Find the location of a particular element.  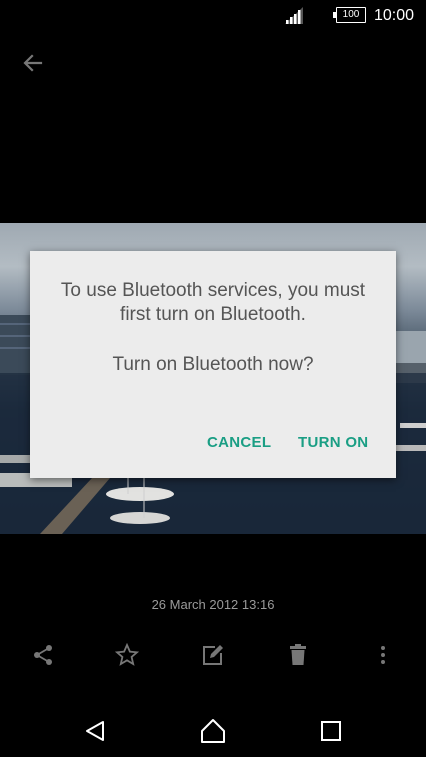

cancel-button: CANCEL is located at coordinates (239, 443).